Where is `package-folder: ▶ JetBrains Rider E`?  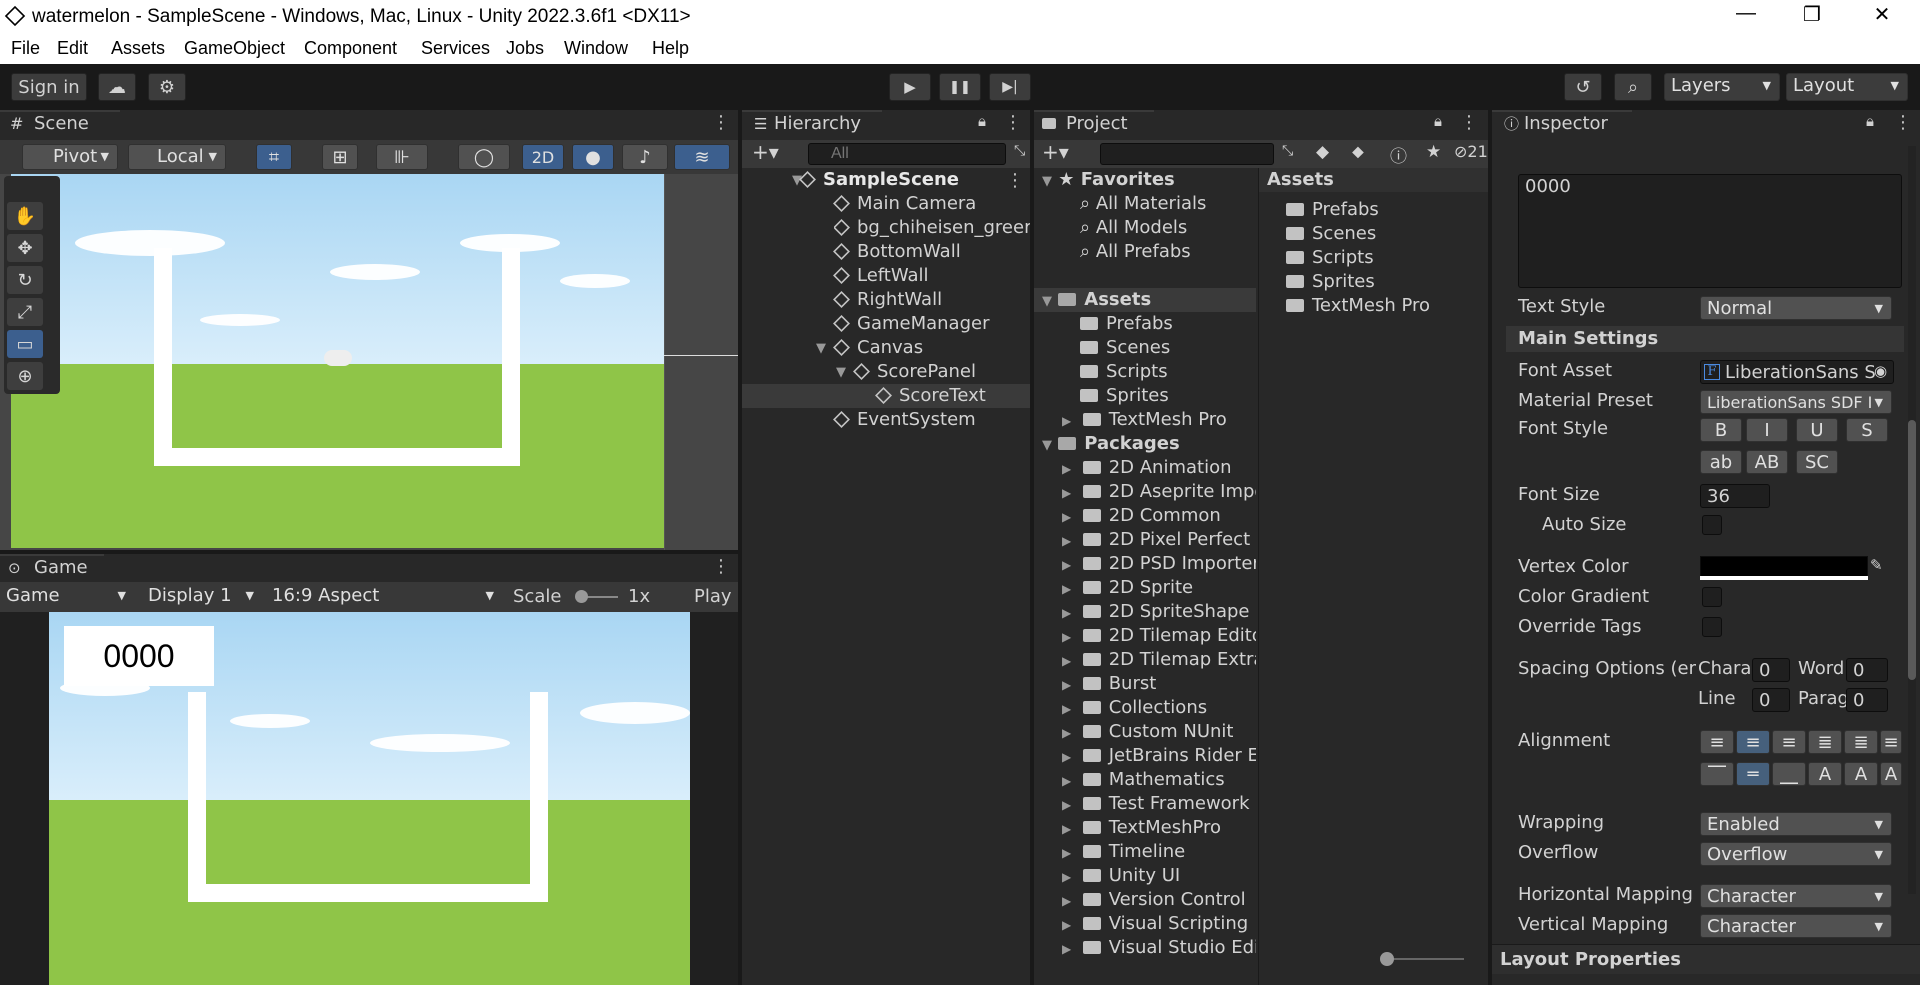
package-folder: ▶ JetBrains Rider E is located at coordinates (1159, 756).